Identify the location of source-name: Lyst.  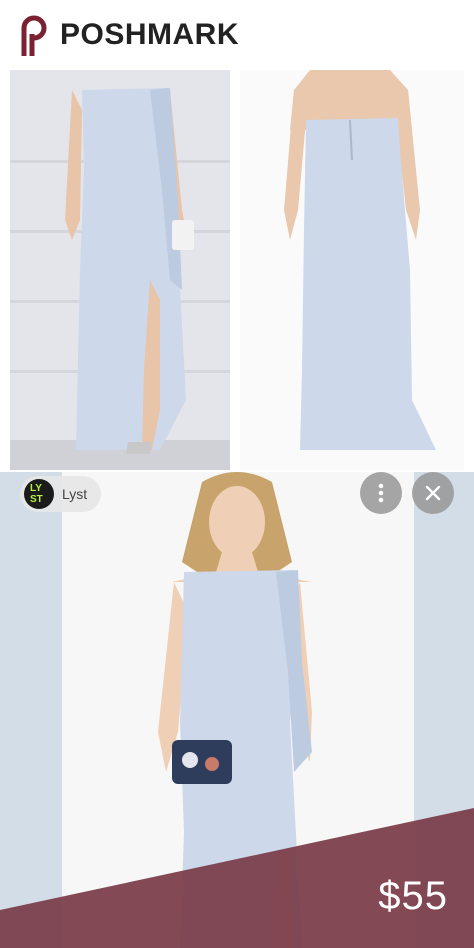
(75, 494).